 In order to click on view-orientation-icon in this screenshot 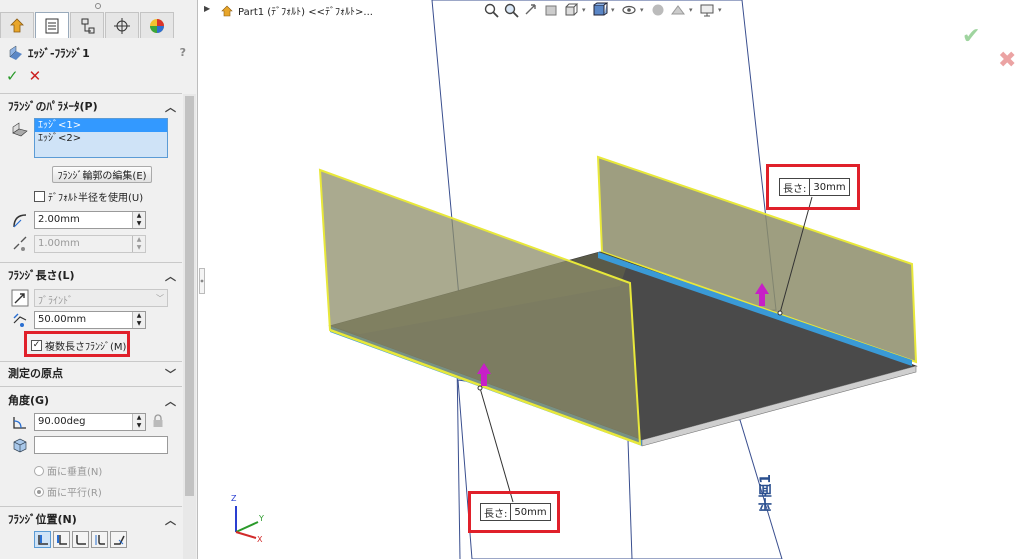, I will do `click(571, 10)`.